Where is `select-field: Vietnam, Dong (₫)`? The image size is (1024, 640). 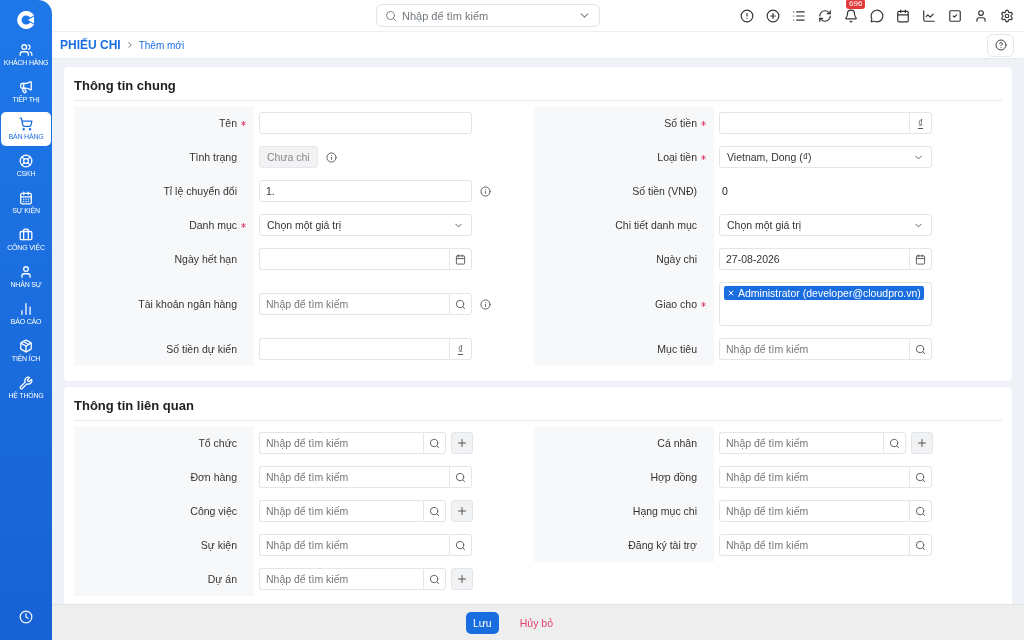
select-field: Vietnam, Dong (₫) is located at coordinates (825, 157).